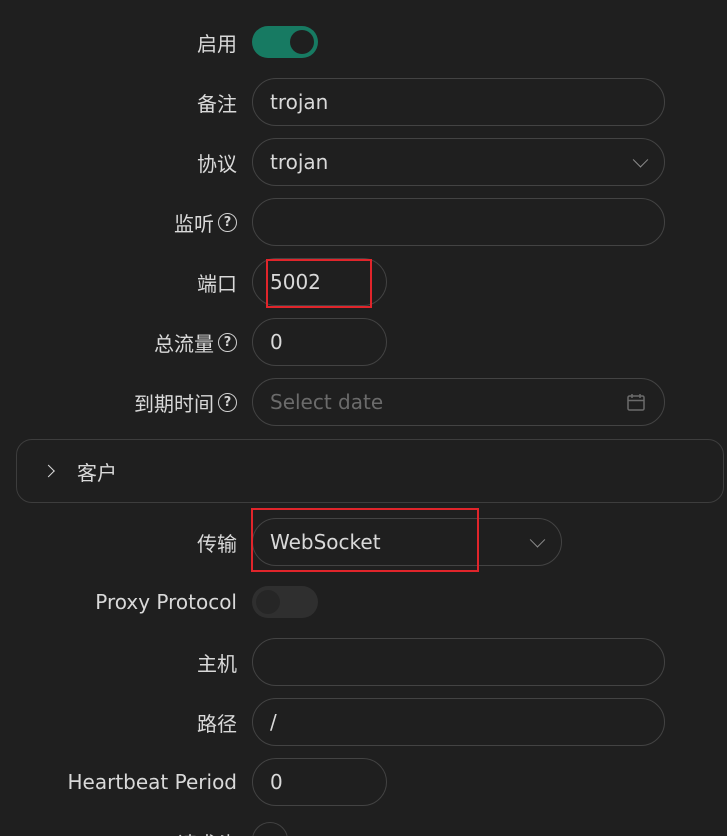  I want to click on remark-value: trojan, so click(299, 102).